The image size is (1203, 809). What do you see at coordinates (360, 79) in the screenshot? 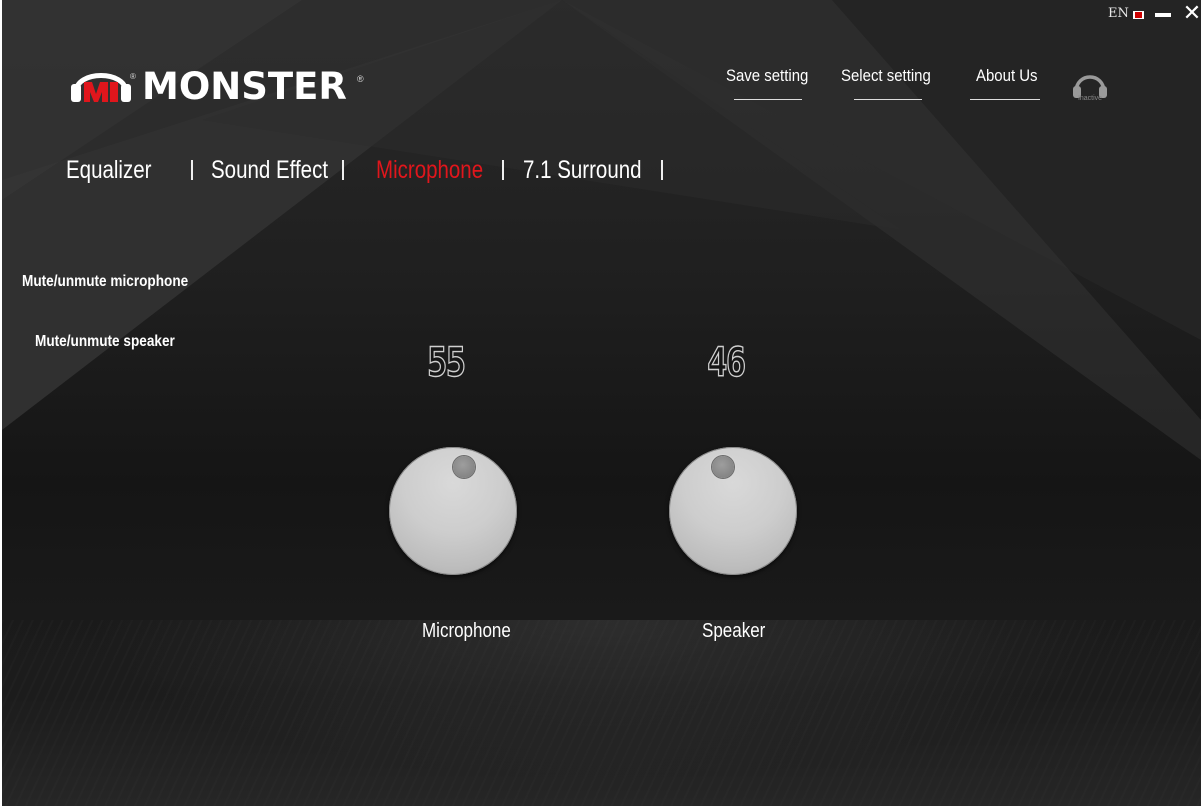
I see `brand-registered-mark: ®` at bounding box center [360, 79].